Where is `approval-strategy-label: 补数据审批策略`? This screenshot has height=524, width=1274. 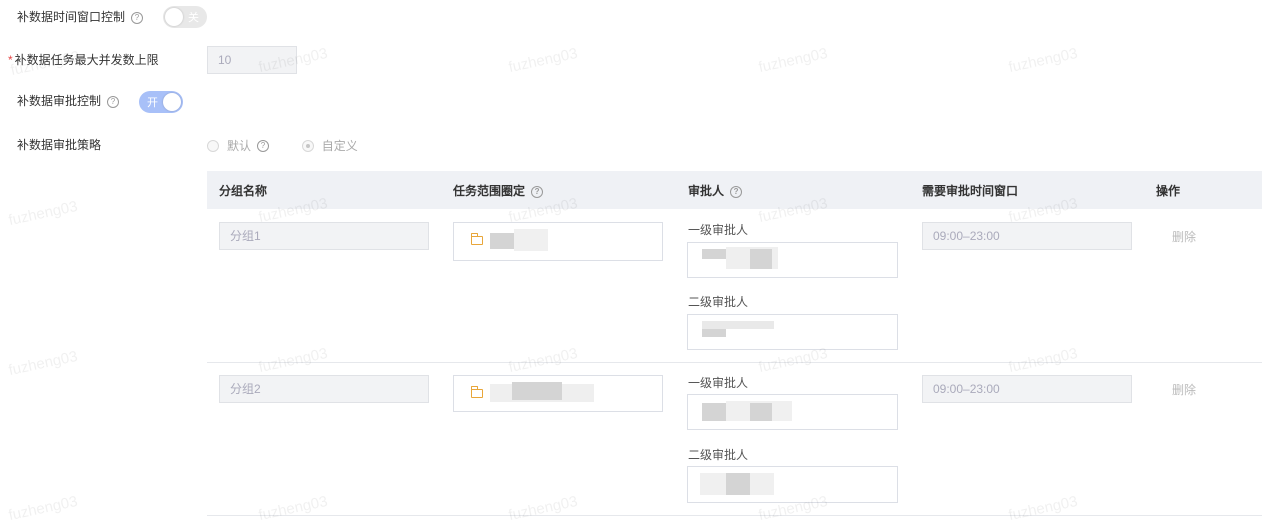 approval-strategy-label: 补数据审批策略 is located at coordinates (59, 145).